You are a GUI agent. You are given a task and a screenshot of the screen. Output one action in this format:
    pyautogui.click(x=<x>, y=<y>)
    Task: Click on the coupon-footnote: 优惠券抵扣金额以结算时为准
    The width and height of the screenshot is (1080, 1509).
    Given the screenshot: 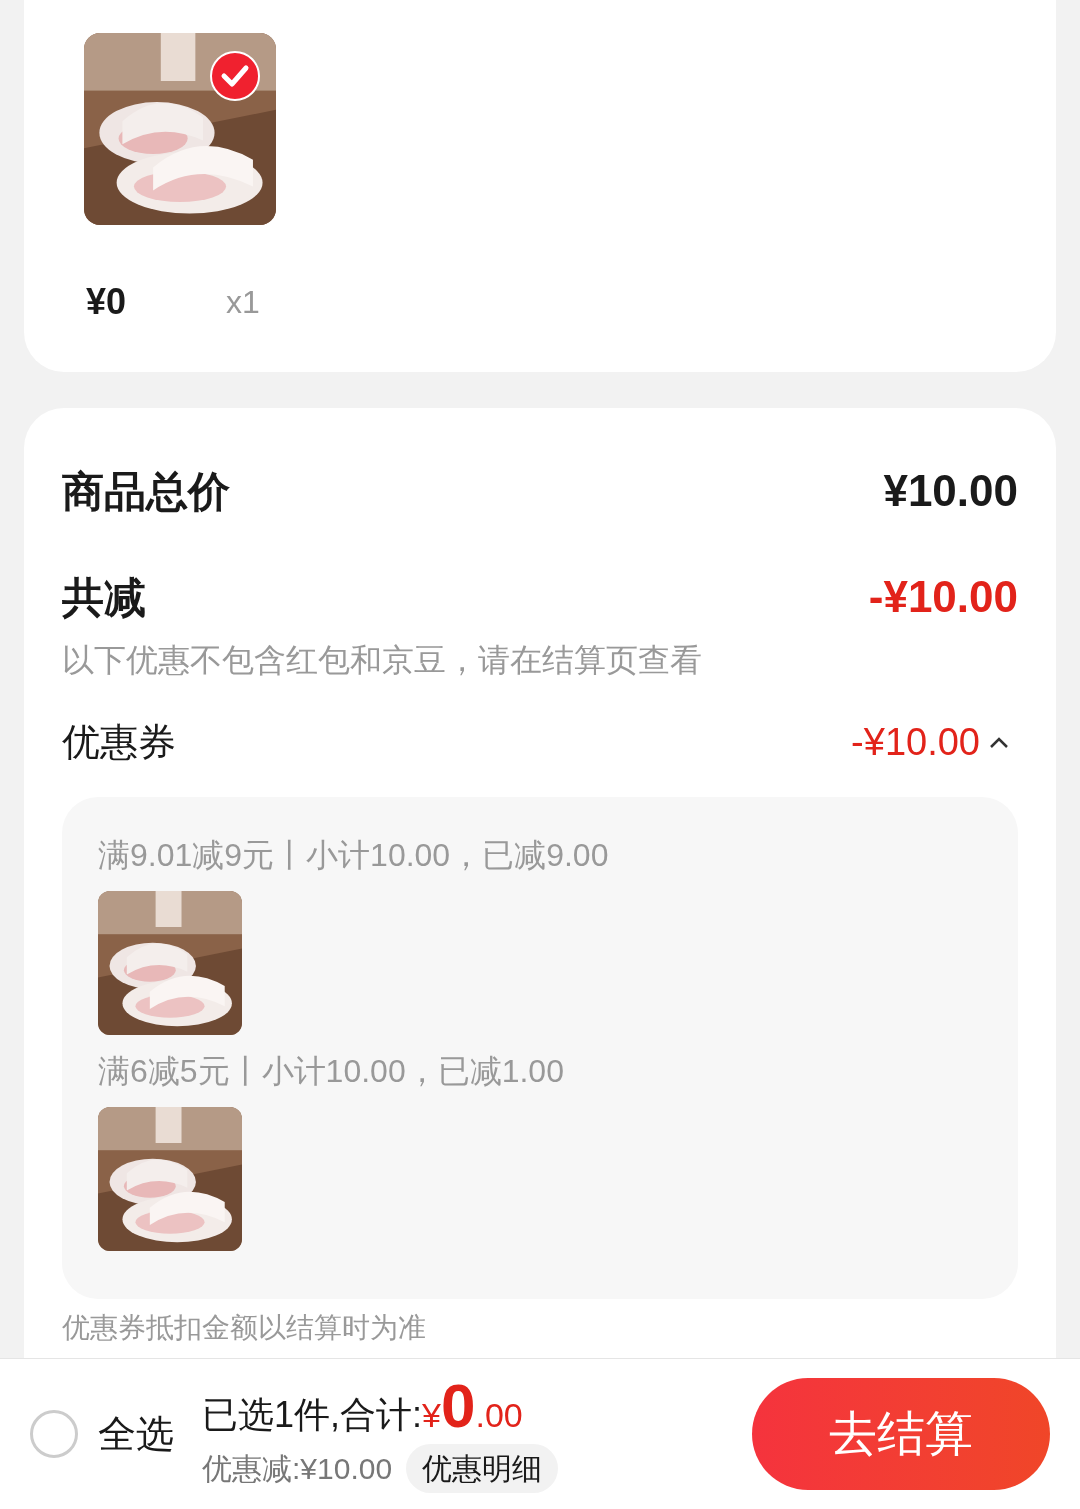 What is the action you would take?
    pyautogui.click(x=244, y=1328)
    